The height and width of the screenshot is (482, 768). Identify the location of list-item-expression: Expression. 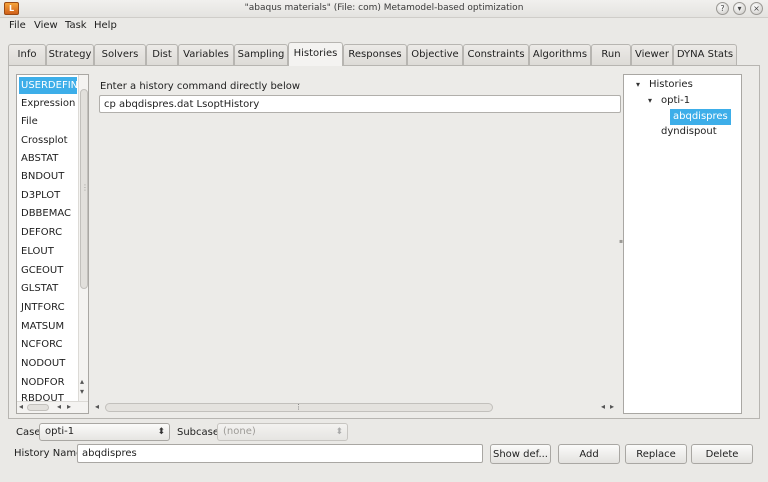
(47, 103).